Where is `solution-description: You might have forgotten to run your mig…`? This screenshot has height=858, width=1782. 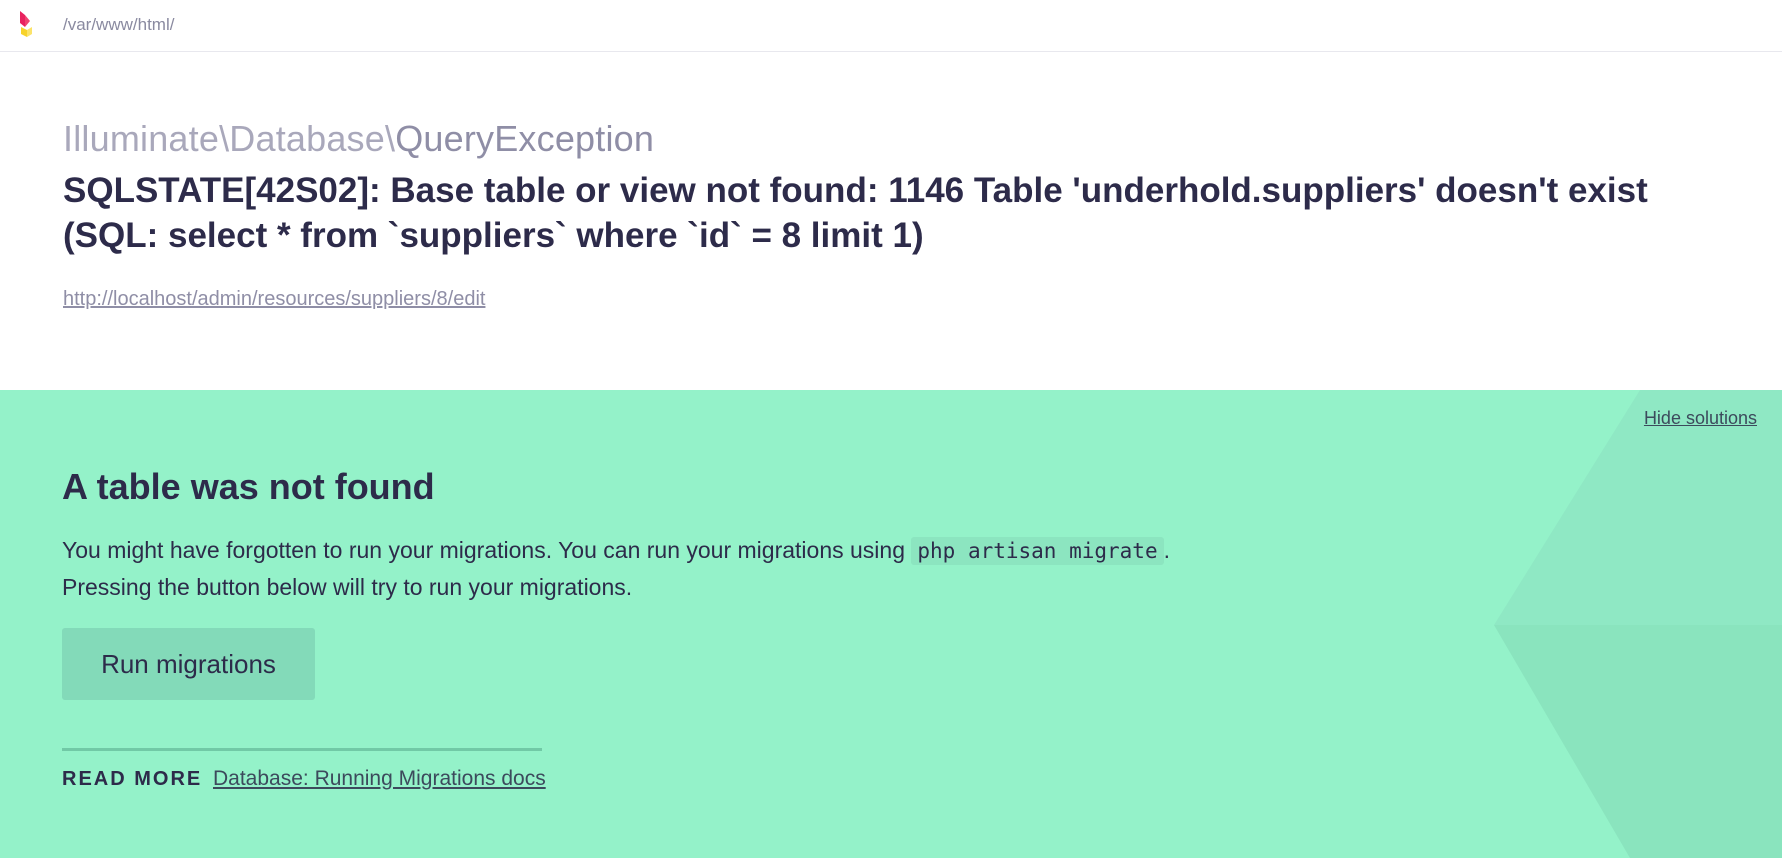
solution-description: You might have forgotten to run your mig… is located at coordinates (687, 568).